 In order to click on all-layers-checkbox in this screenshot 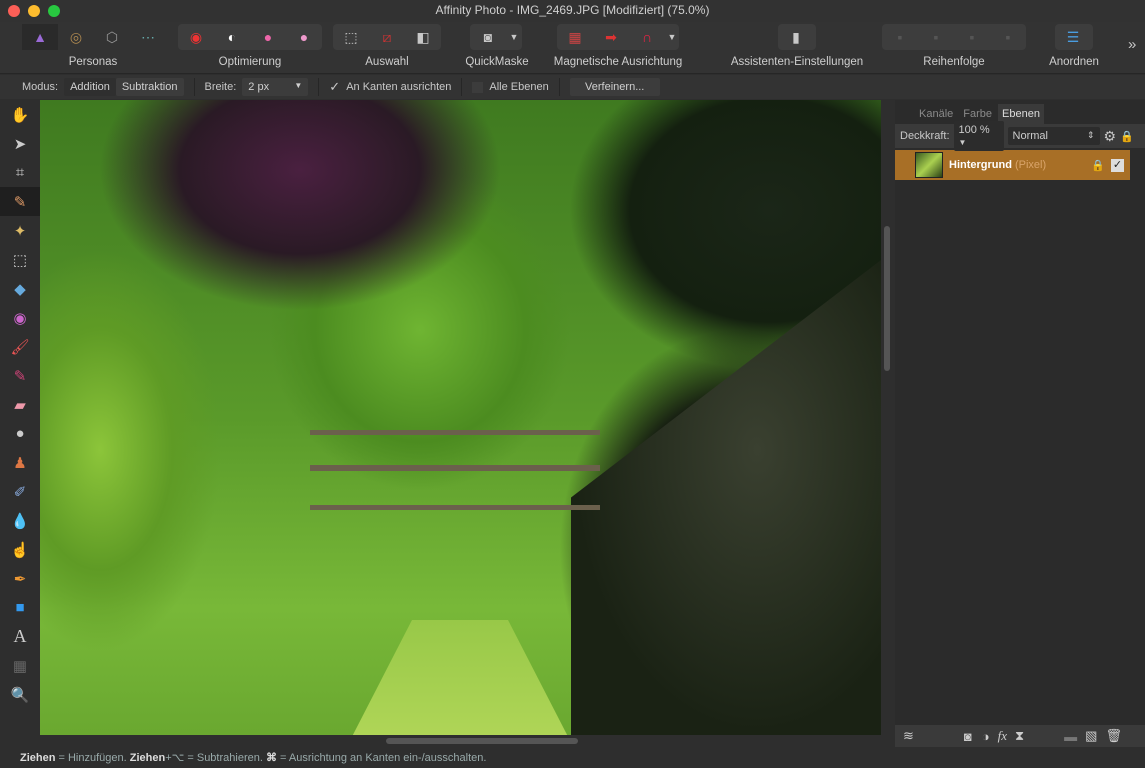, I will do `click(478, 87)`.